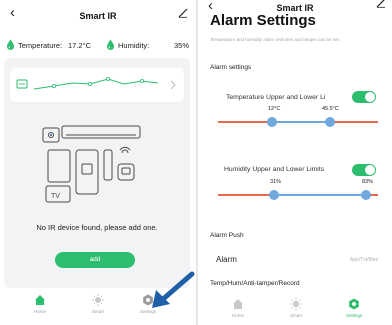 The width and height of the screenshot is (392, 325). What do you see at coordinates (272, 122) in the screenshot?
I see `temperature-low-handle` at bounding box center [272, 122].